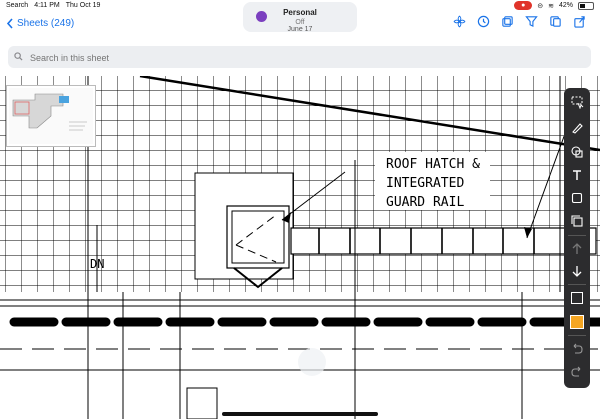 Image resolution: width=600 pixels, height=419 pixels. What do you see at coordinates (577, 249) in the screenshot?
I see `arrow-up-icon` at bounding box center [577, 249].